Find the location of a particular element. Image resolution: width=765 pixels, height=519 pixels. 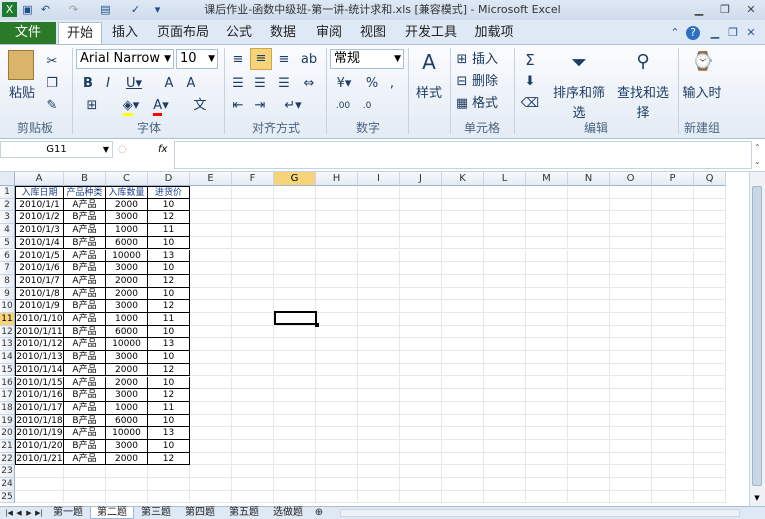

wb-close-icon: ✕ is located at coordinates (751, 33).